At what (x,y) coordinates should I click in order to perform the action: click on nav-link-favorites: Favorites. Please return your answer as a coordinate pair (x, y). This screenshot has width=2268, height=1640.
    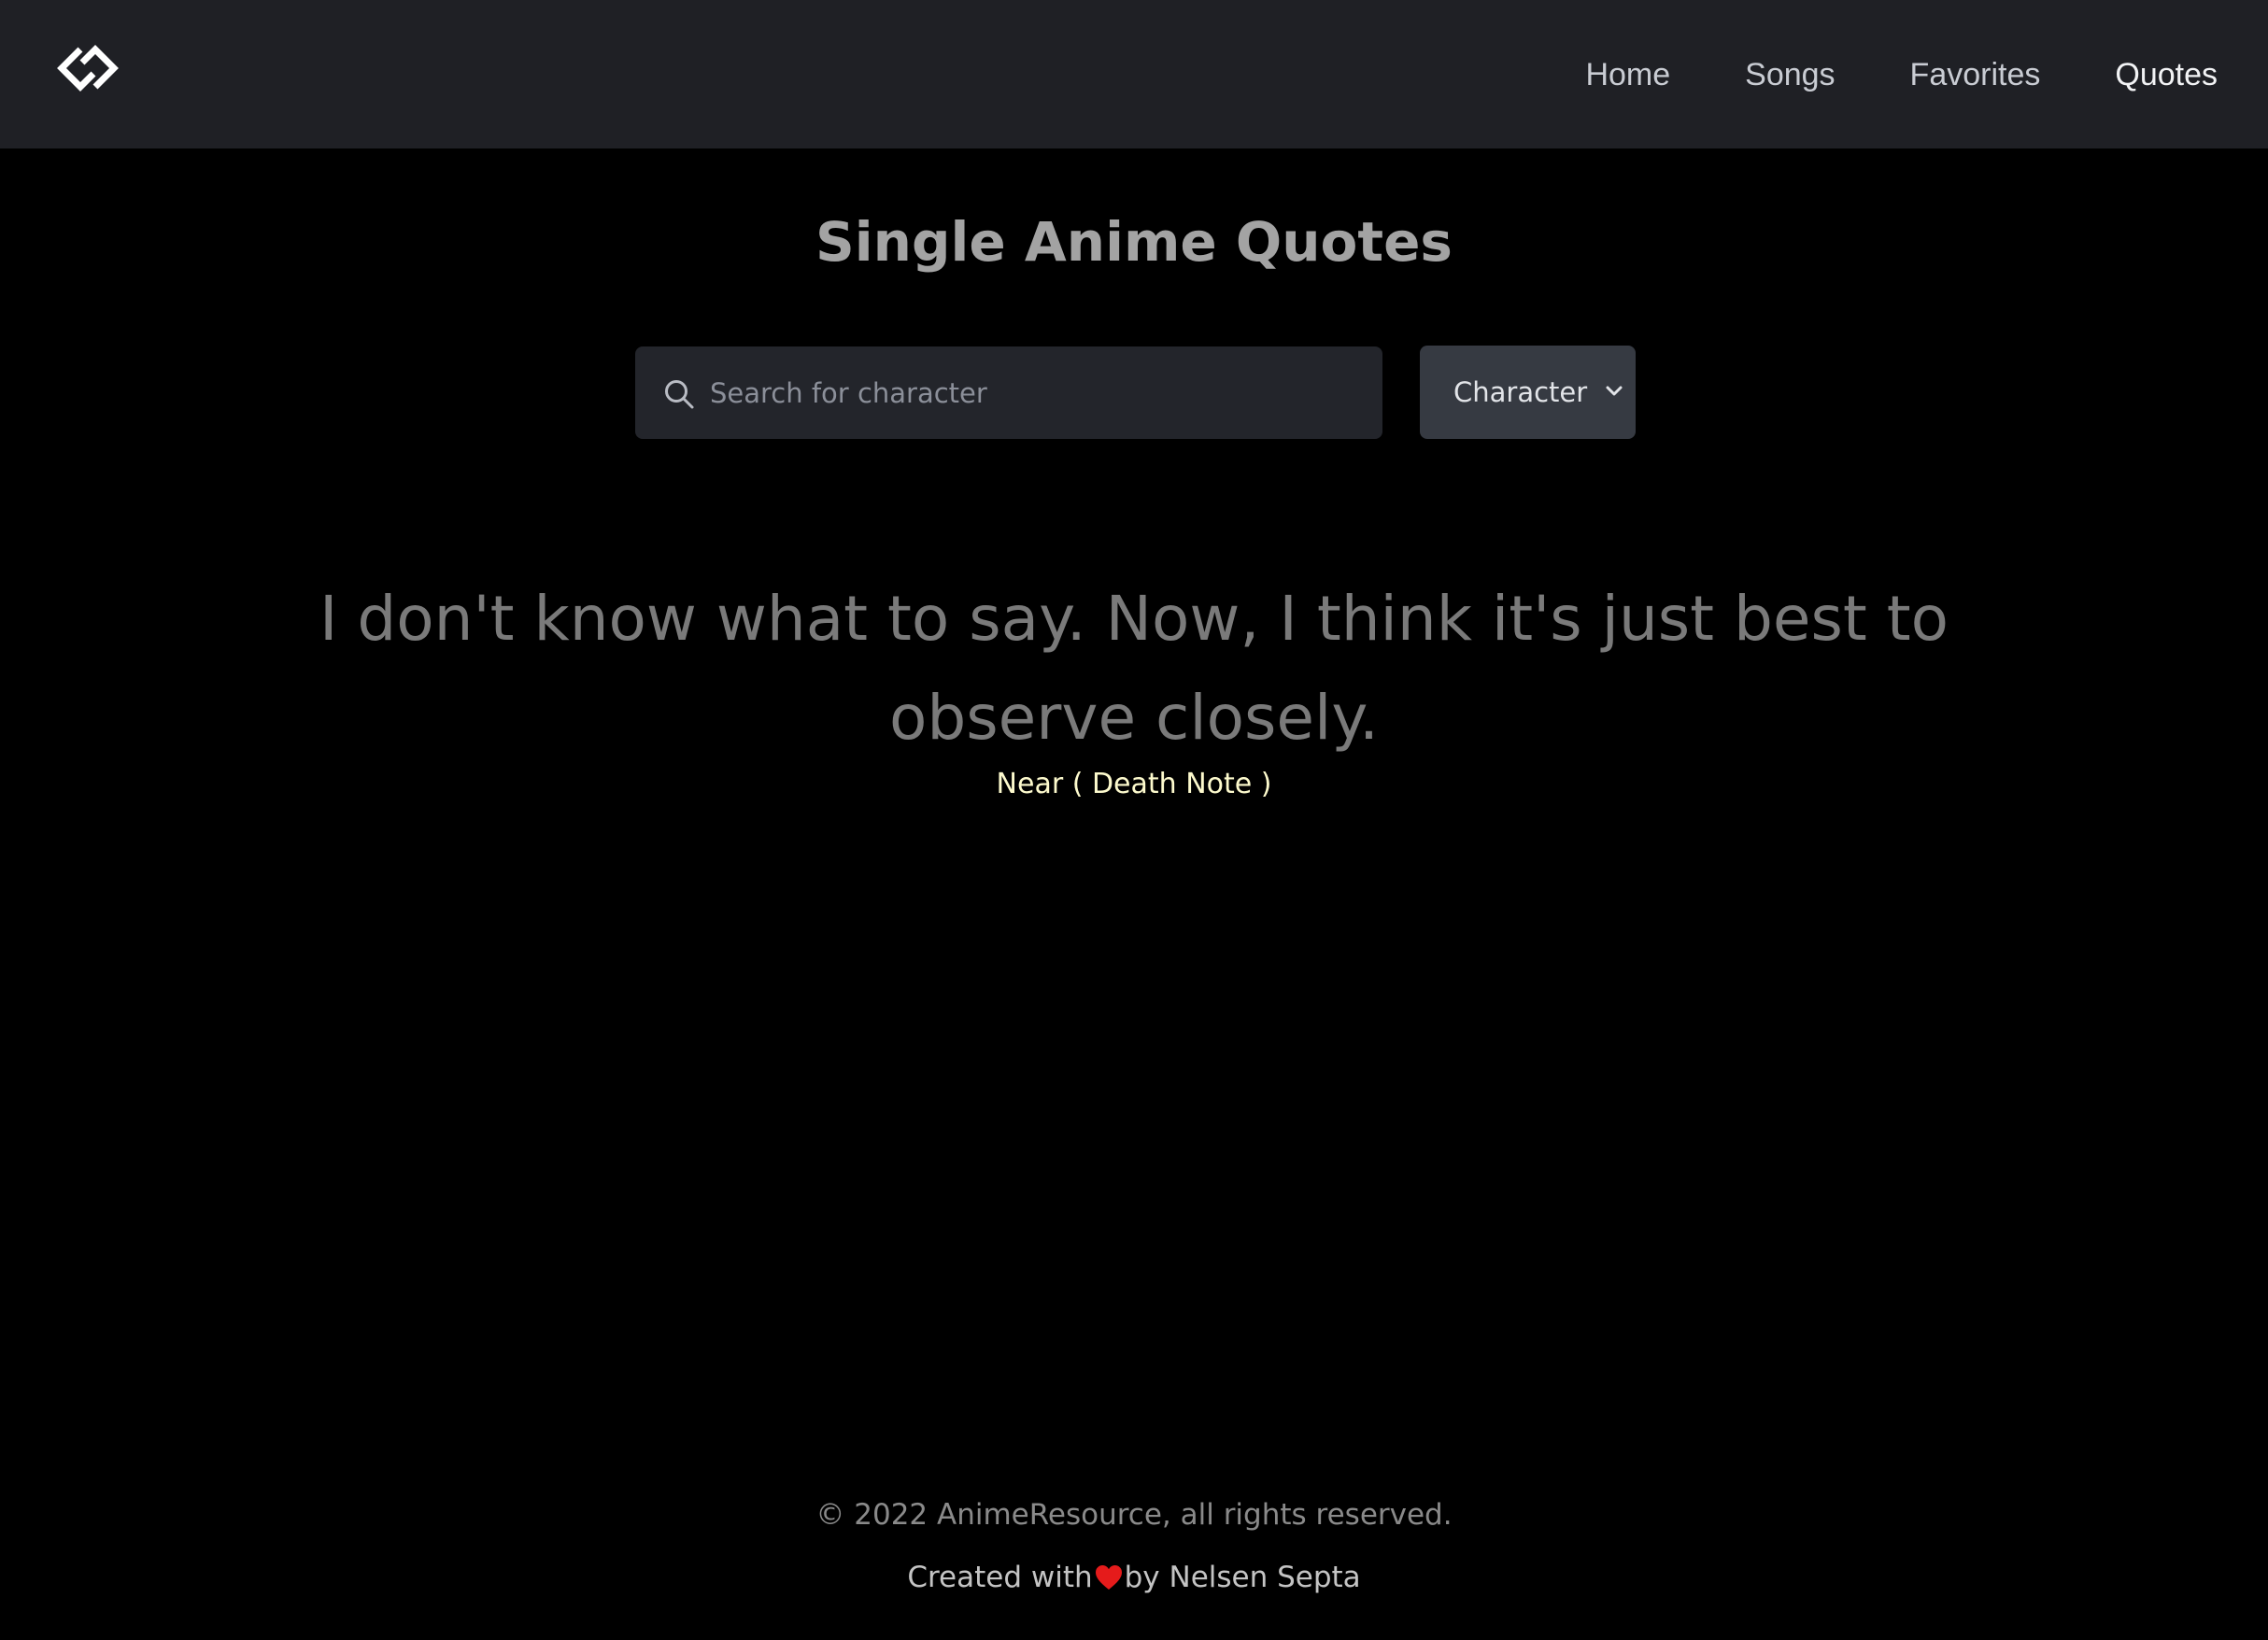
    Looking at the image, I should click on (1976, 75).